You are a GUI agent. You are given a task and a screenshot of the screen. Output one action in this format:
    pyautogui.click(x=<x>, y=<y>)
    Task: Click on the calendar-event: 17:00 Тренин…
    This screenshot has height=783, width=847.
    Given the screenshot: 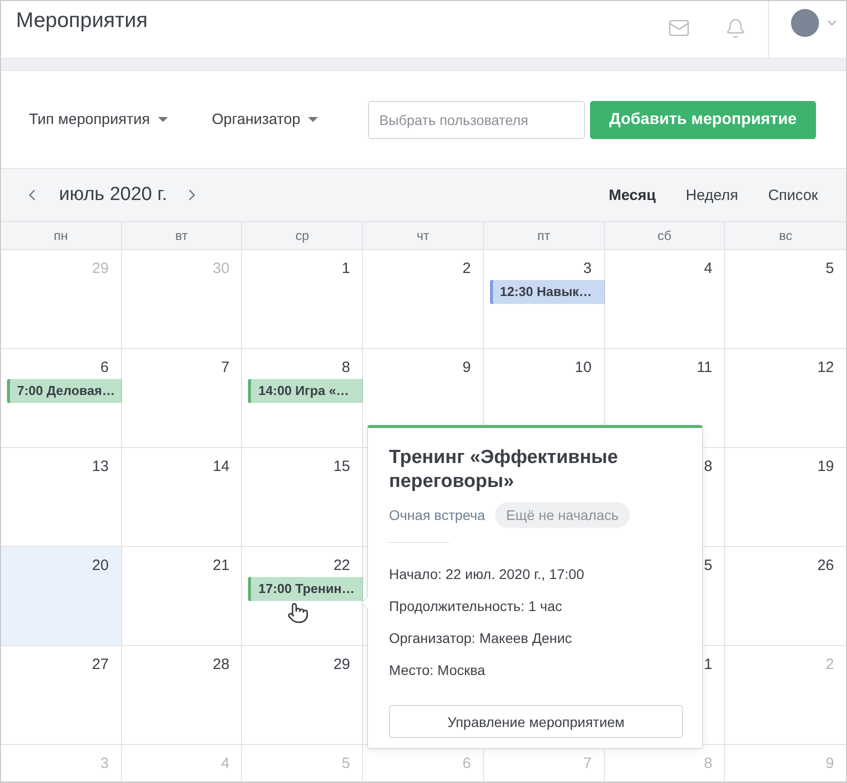 What is the action you would take?
    pyautogui.click(x=306, y=589)
    